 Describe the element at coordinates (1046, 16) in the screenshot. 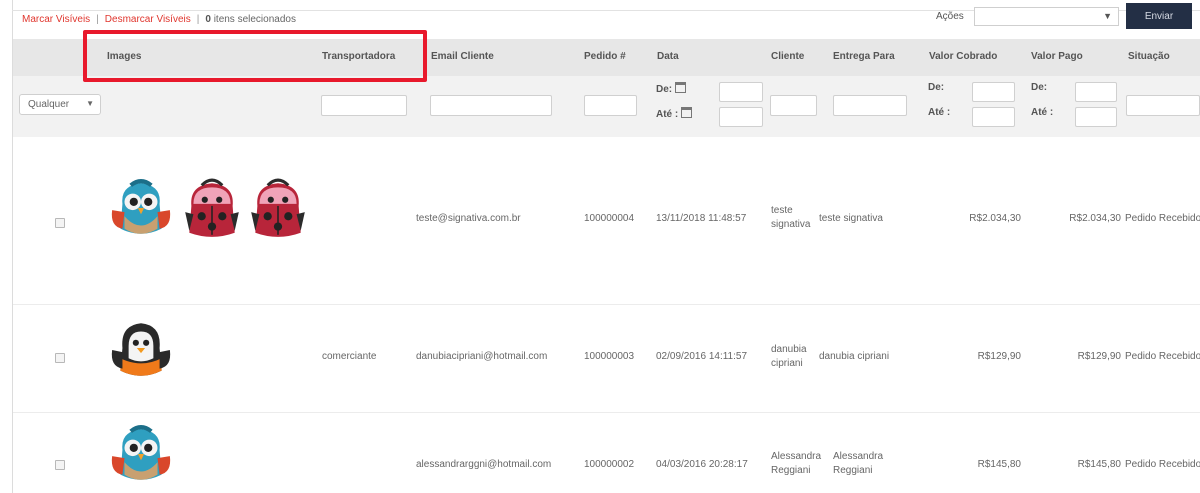

I see `actions-select: ▼` at that location.